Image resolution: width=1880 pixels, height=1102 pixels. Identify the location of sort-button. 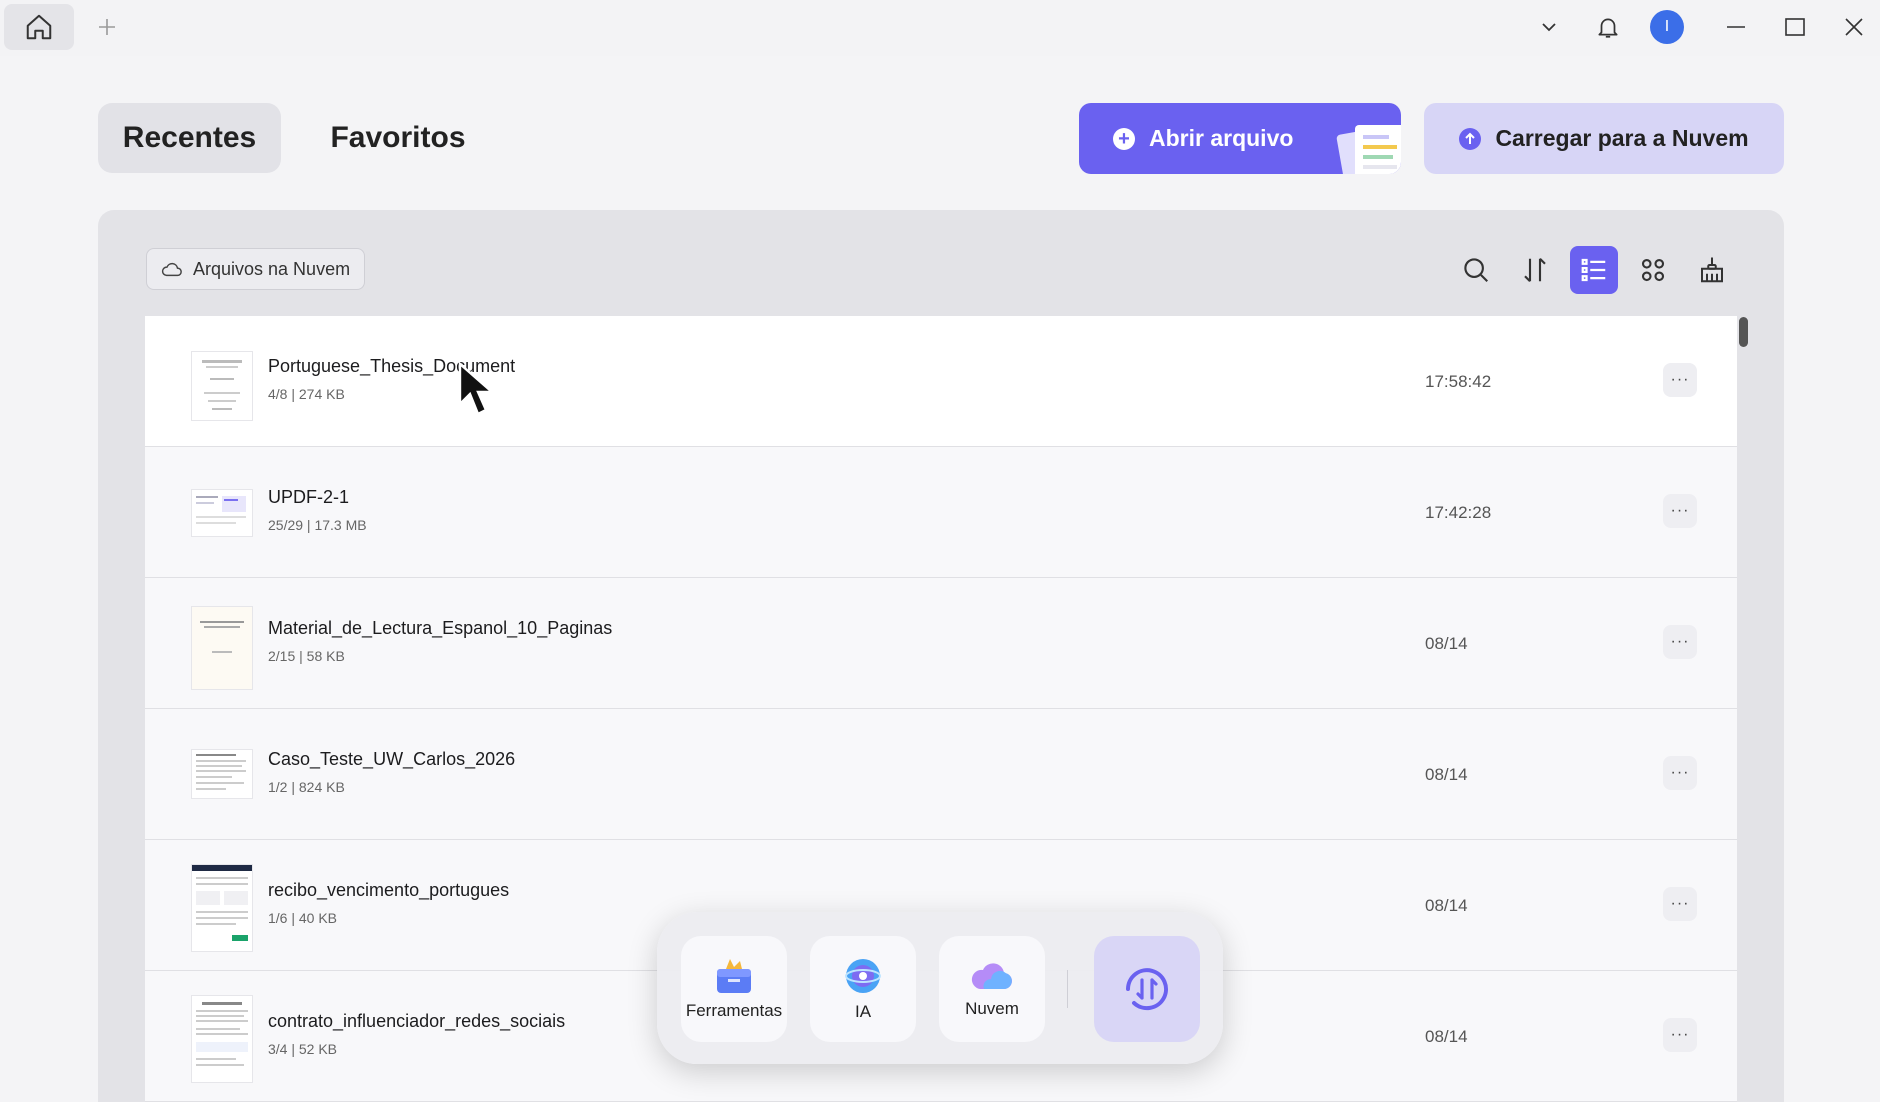
(1535, 270).